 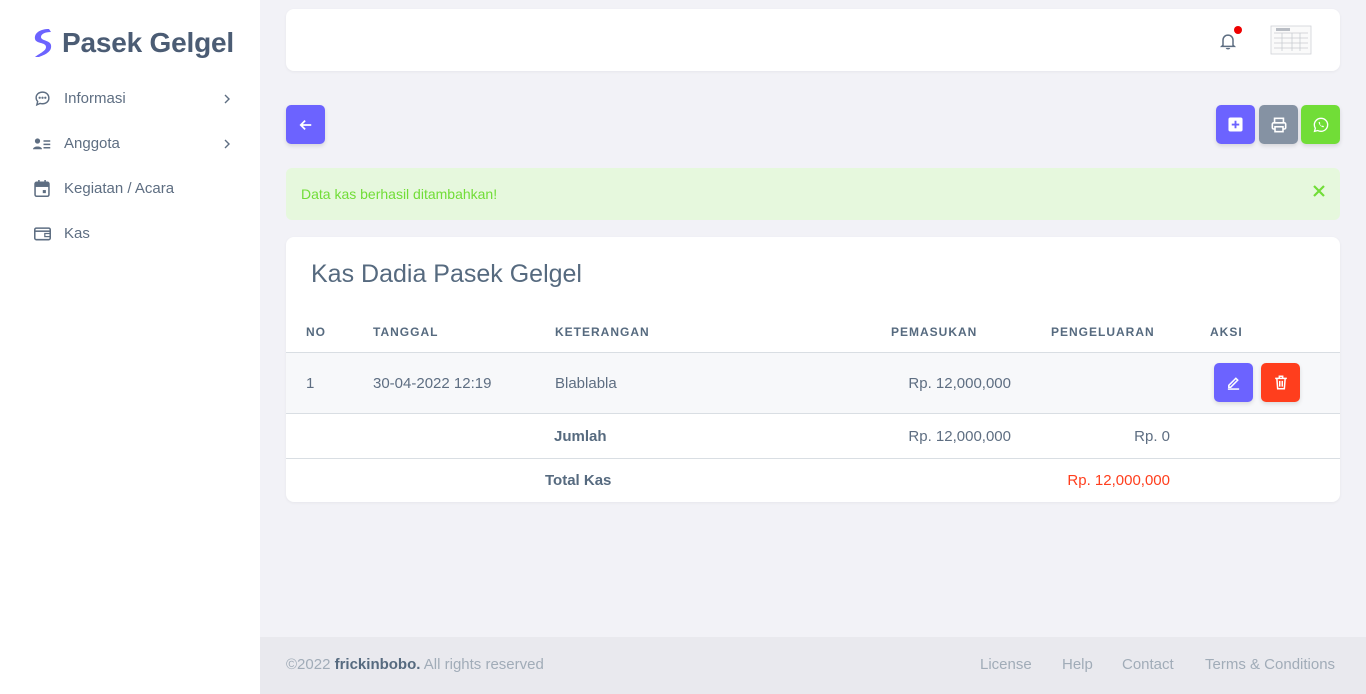 I want to click on alert-message: Data kas berhasil ditambahkan!, so click(x=399, y=194).